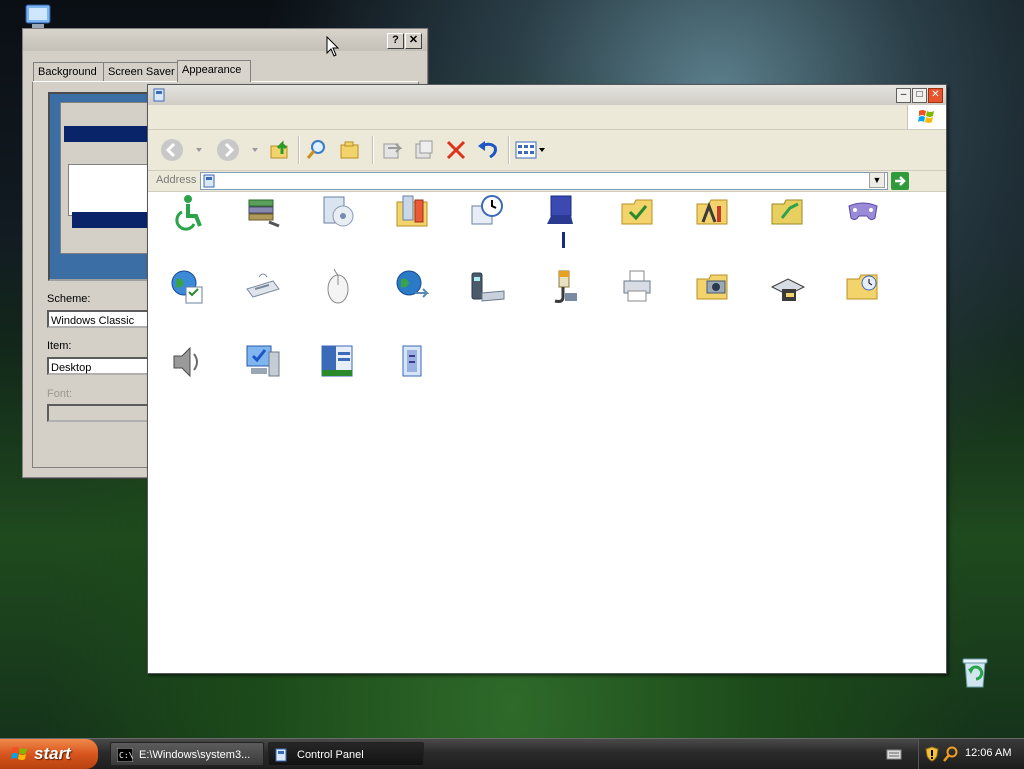 Image resolution: width=1024 pixels, height=769 pixels. I want to click on copy-to-icon, so click(424, 149).